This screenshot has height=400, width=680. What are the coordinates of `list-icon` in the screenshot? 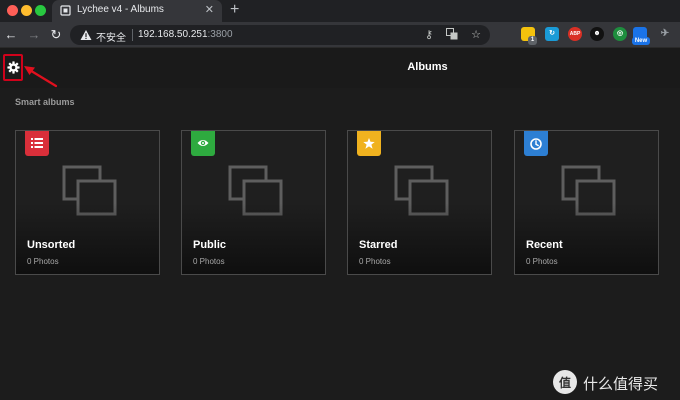 It's located at (37, 143).